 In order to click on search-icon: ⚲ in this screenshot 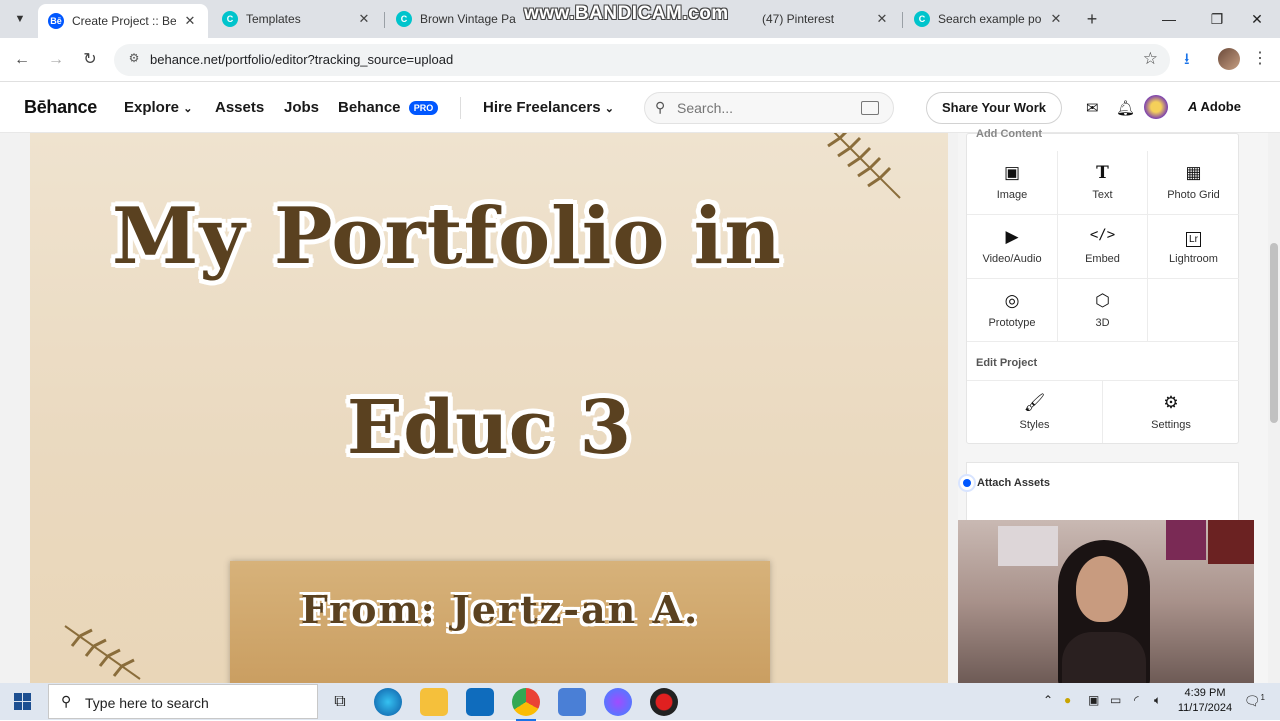, I will do `click(660, 107)`.